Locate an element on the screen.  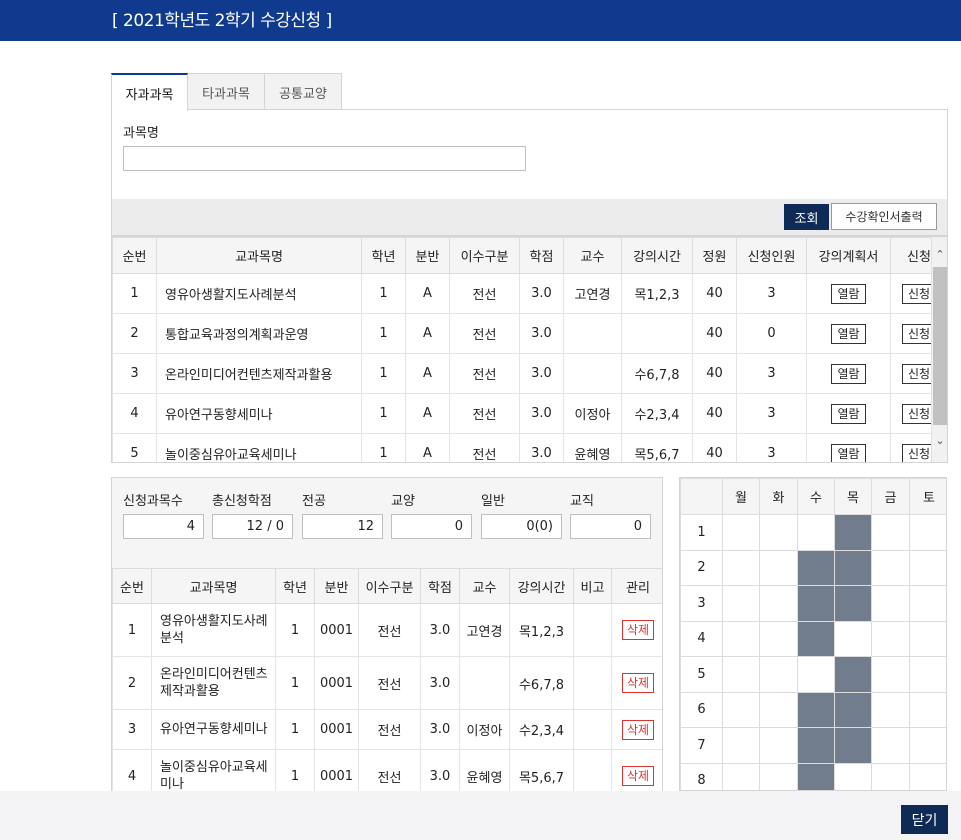
course-row: 3 온라인미디어컨텐츠제작과활용 1 A 전선 3.0 수6,7,8 40 3 열람 신청 is located at coordinates (529, 373).